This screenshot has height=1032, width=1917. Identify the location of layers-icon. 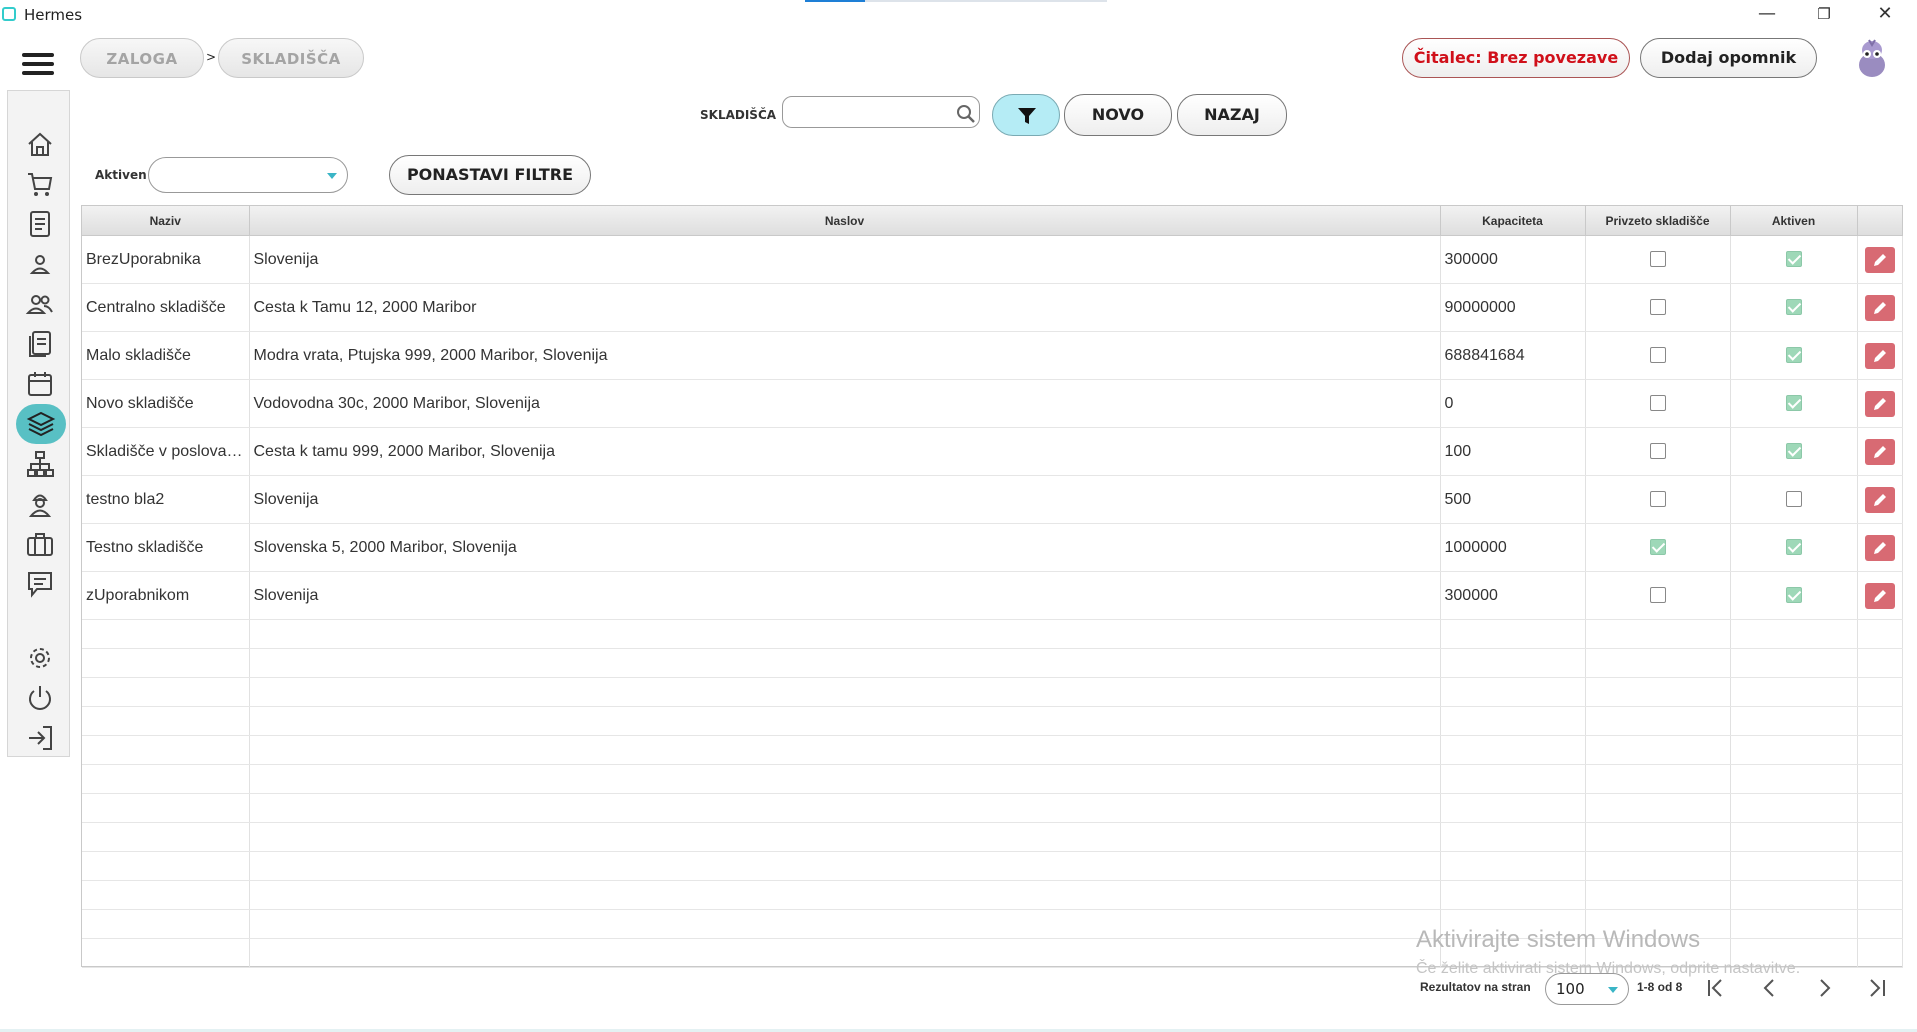
(41, 424).